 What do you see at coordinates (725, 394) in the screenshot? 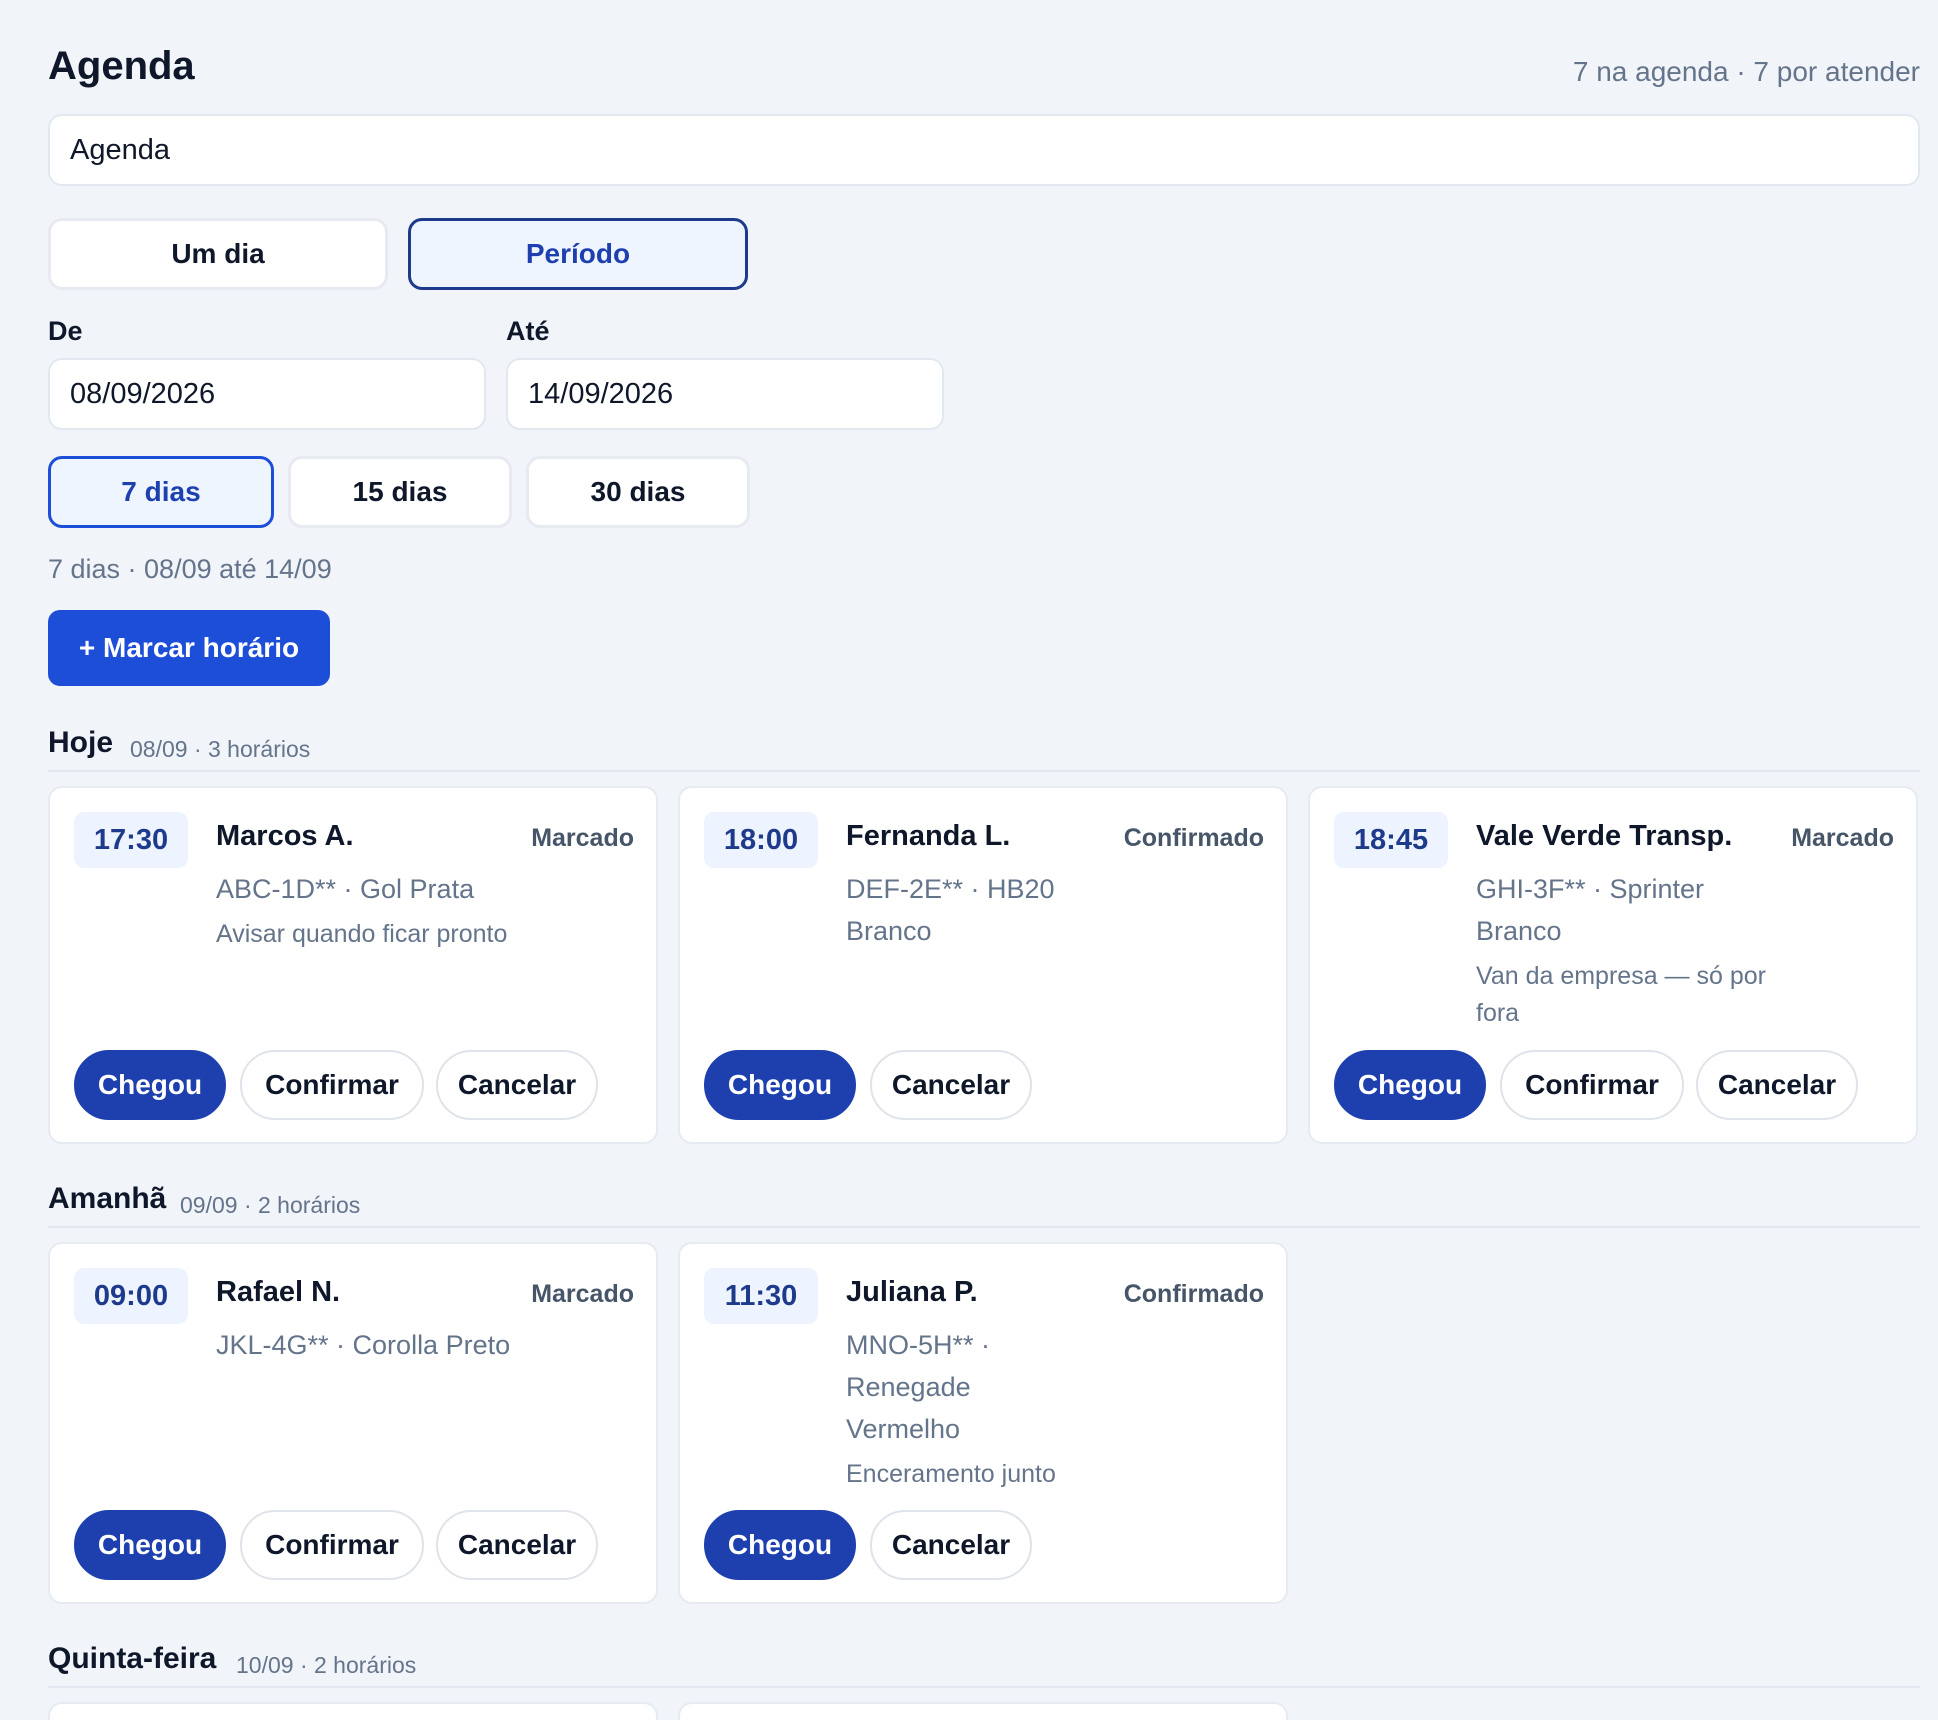
I see `to-date-field: 14/09/2026` at bounding box center [725, 394].